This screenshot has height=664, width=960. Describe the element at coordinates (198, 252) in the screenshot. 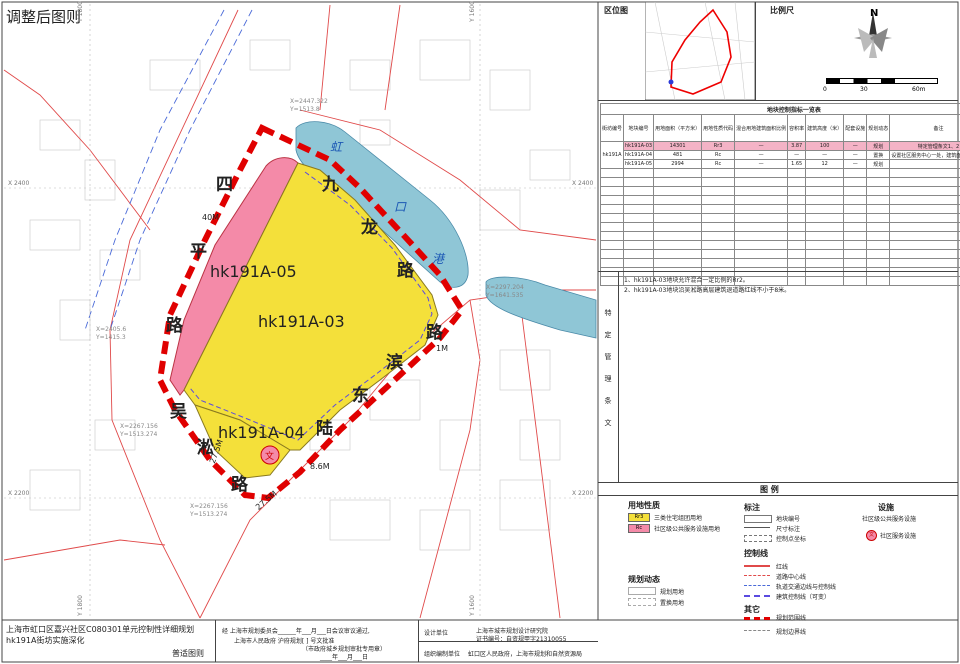

I see `road-siping-2: 平` at that location.